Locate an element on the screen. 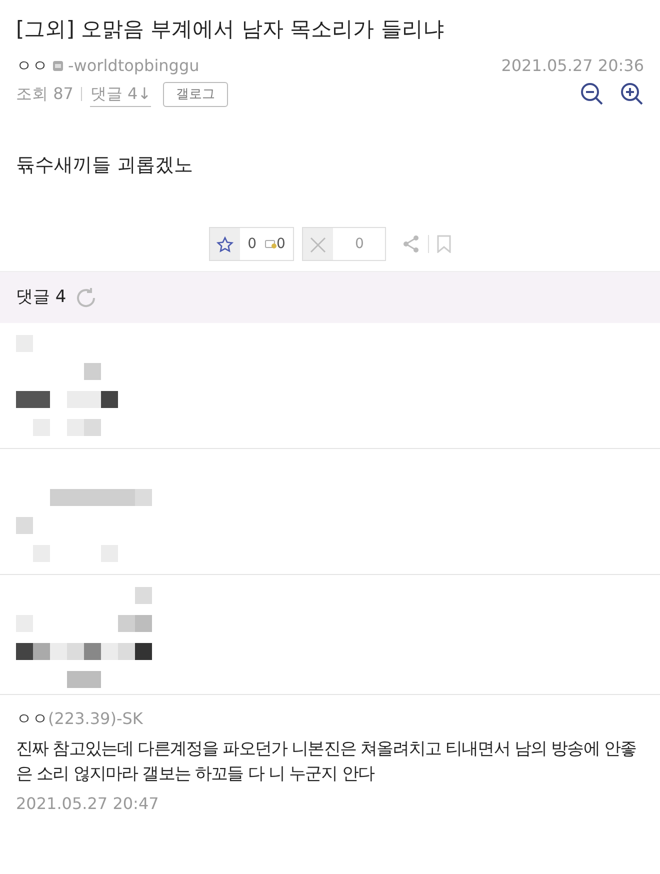 This screenshot has width=660, height=874. gallog-button: 갤로그 is located at coordinates (195, 94).